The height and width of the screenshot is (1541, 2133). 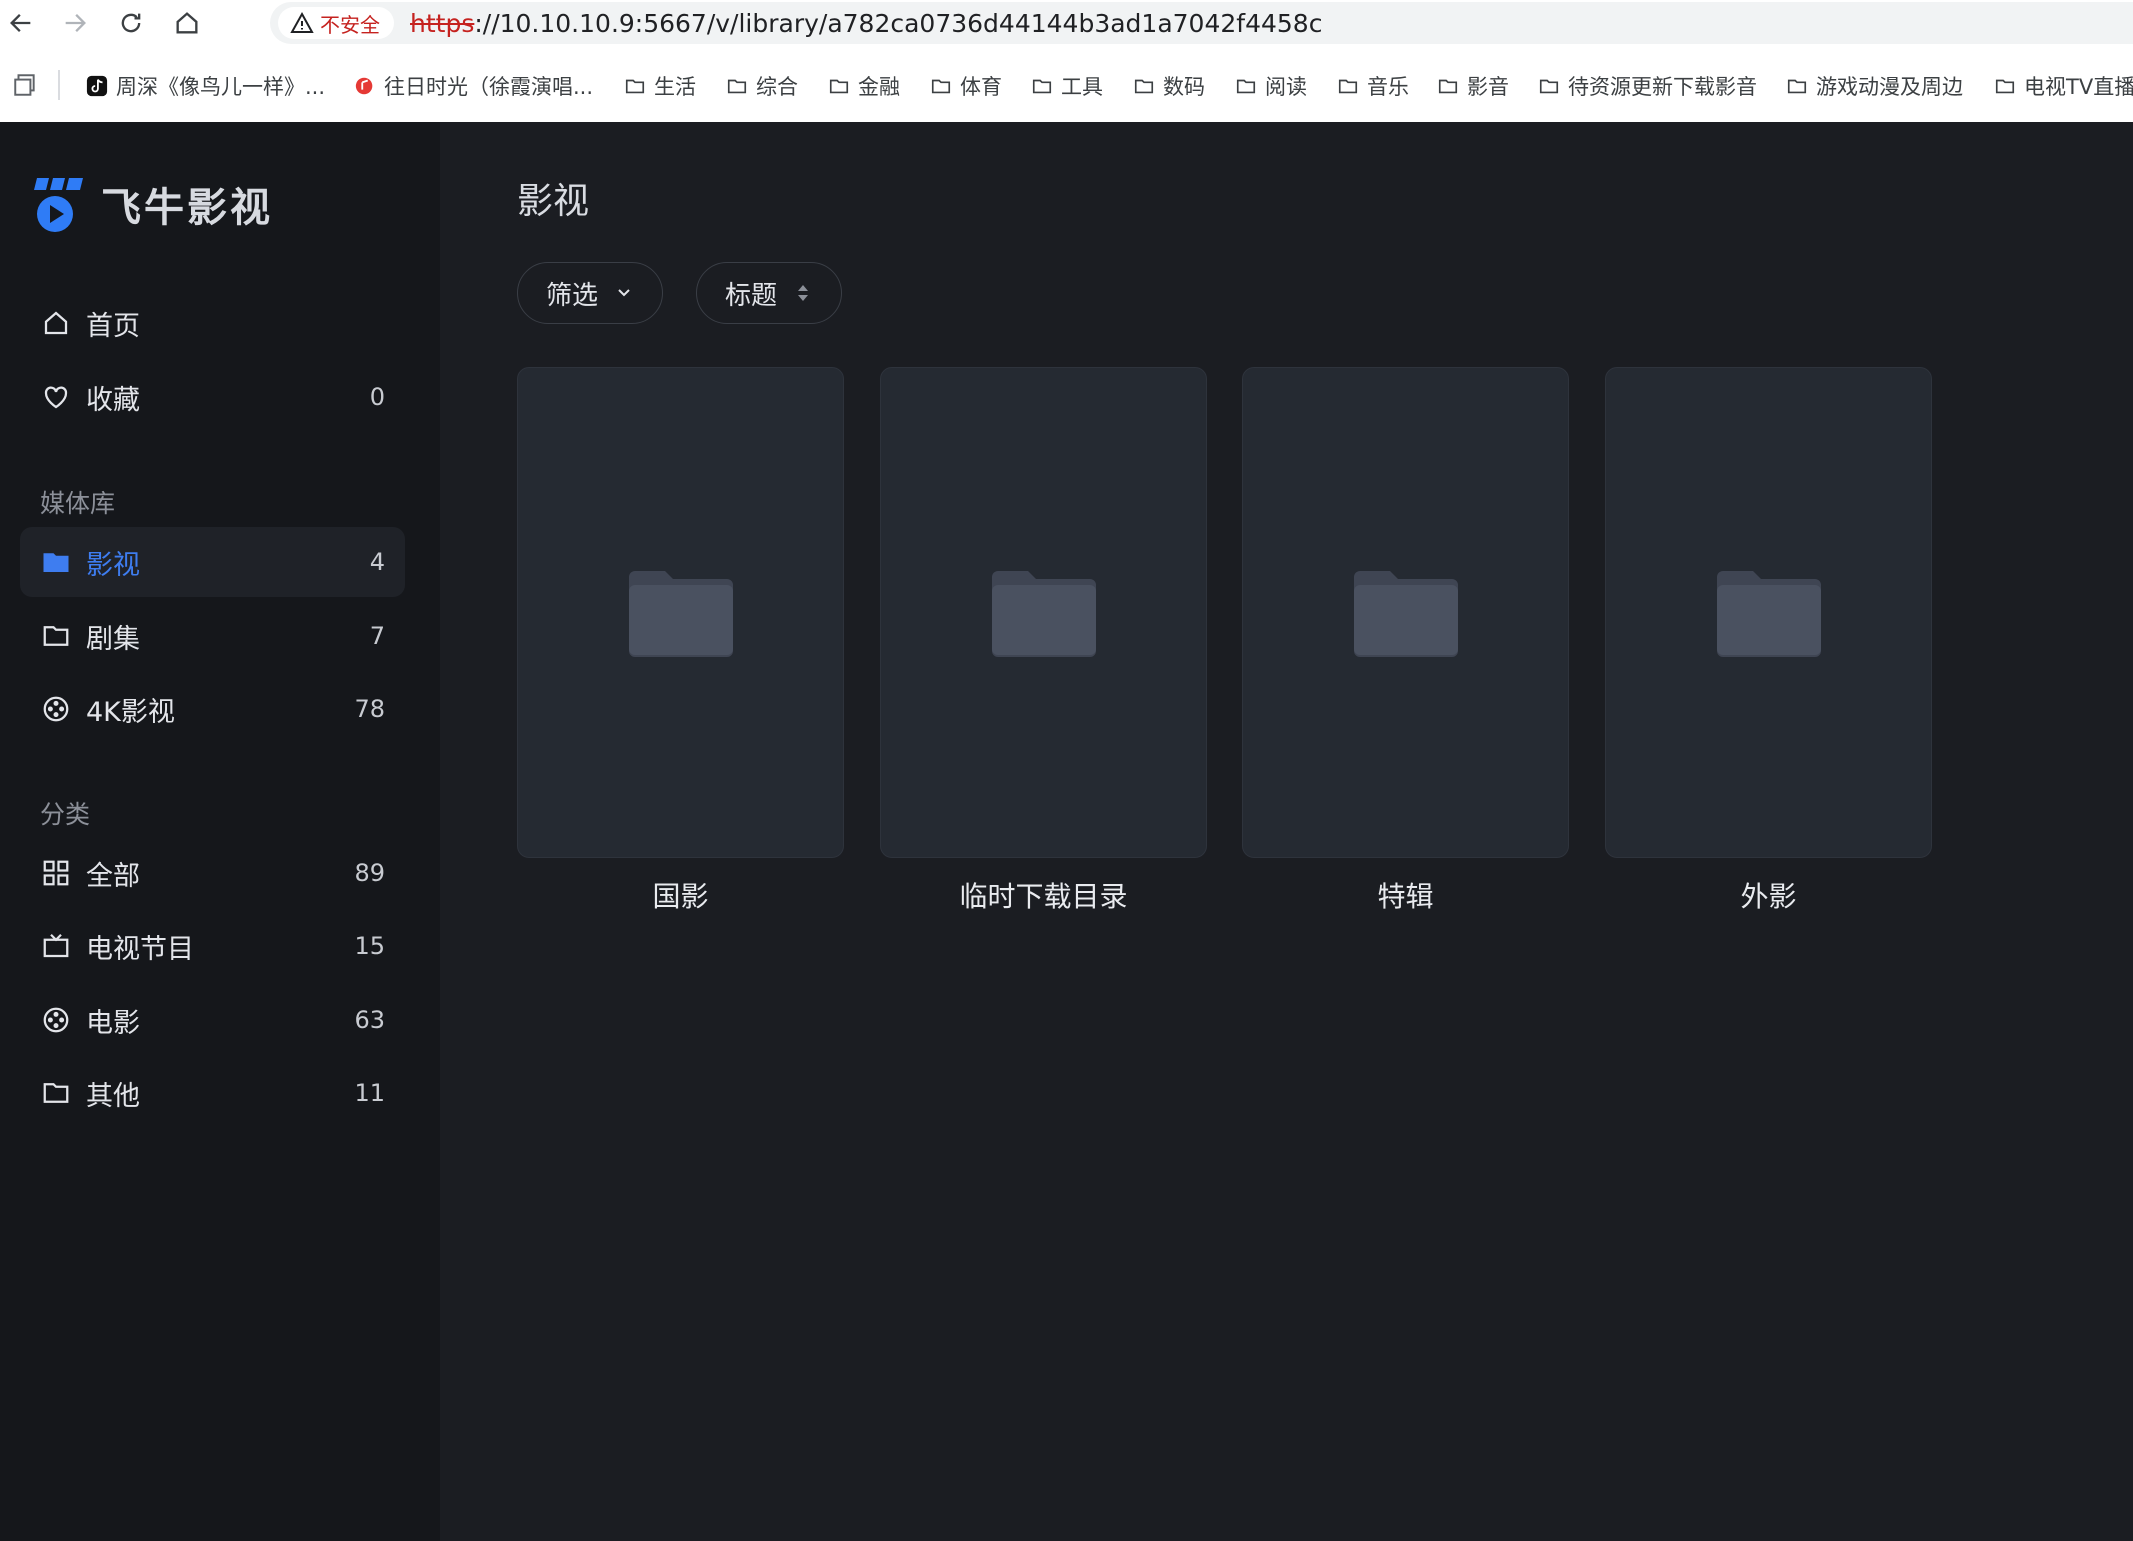 I want to click on bookmark-item: 工具, so click(x=1067, y=86).